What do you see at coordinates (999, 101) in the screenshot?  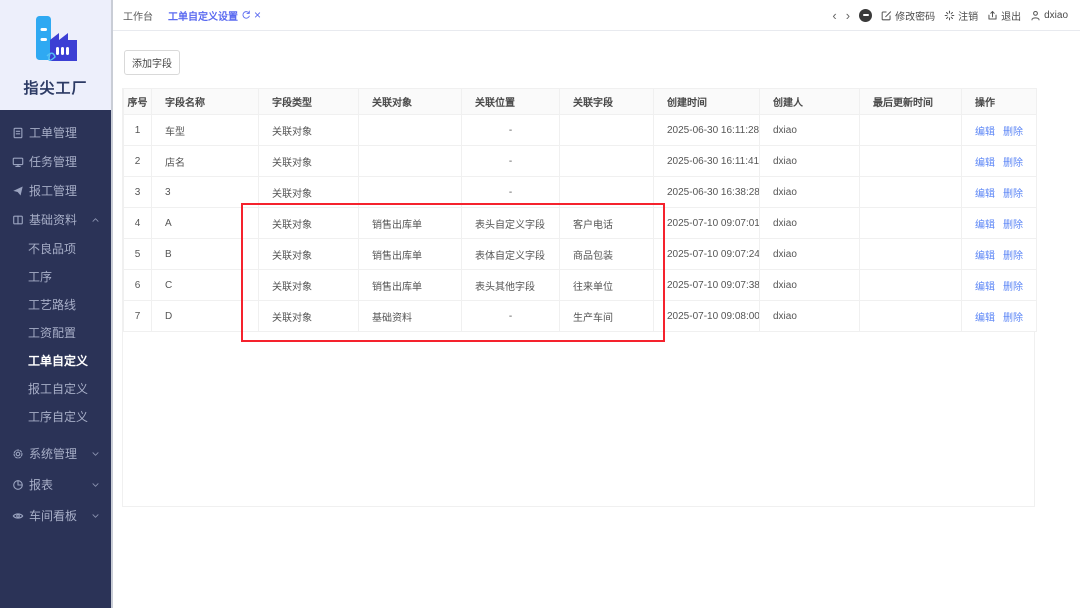 I see `col-header-actions: 操作` at bounding box center [999, 101].